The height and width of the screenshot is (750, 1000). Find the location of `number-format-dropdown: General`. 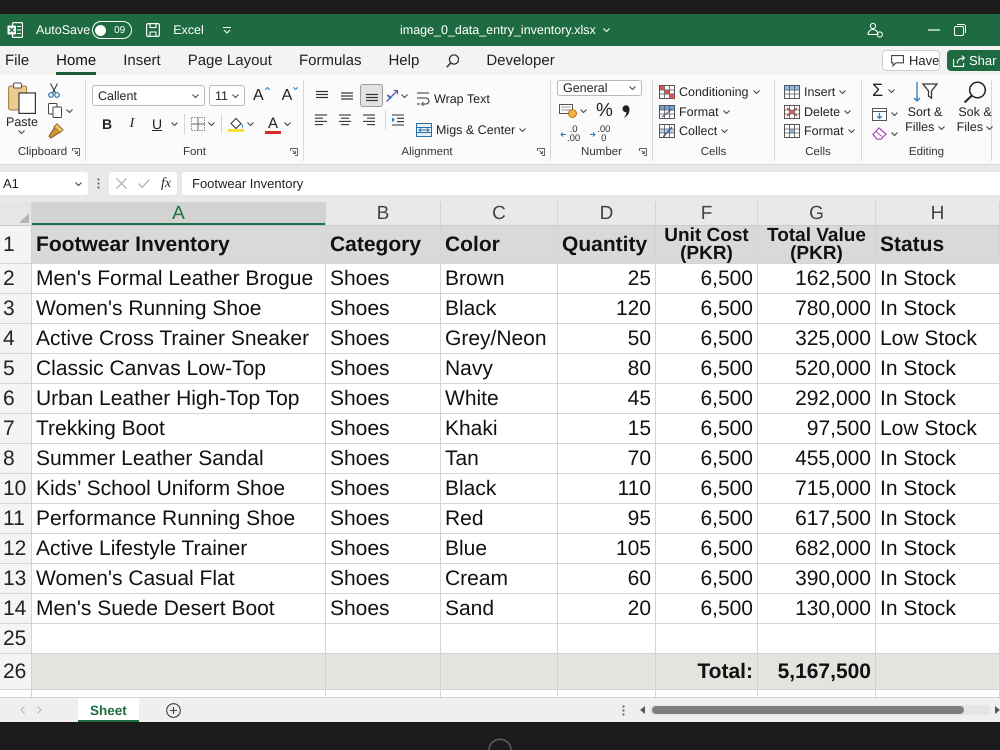

number-format-dropdown: General is located at coordinates (599, 88).